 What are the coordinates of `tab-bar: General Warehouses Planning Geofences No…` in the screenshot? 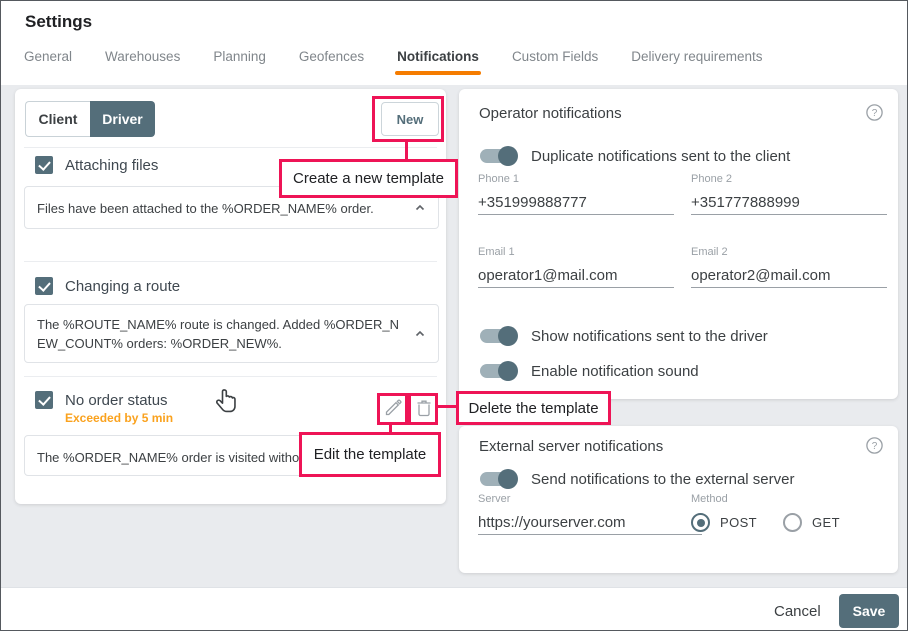 It's located at (393, 63).